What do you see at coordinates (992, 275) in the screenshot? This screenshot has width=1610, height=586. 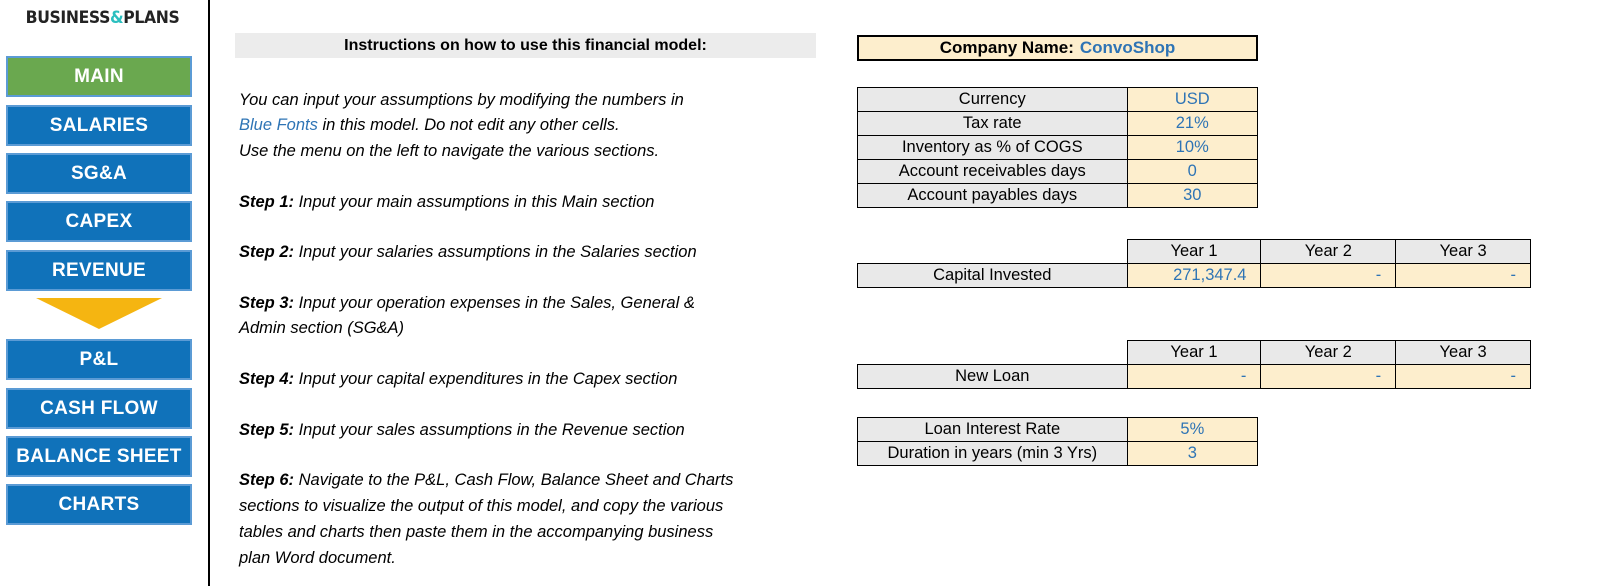 I see `row-label-capital-invested: Capital Invested` at bounding box center [992, 275].